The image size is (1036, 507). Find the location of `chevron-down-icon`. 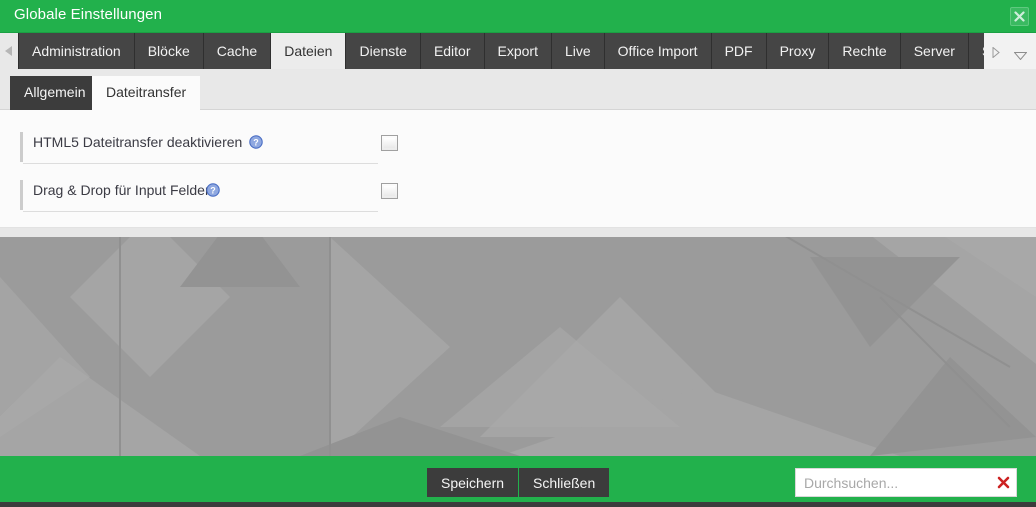

chevron-down-icon is located at coordinates (1020, 56).